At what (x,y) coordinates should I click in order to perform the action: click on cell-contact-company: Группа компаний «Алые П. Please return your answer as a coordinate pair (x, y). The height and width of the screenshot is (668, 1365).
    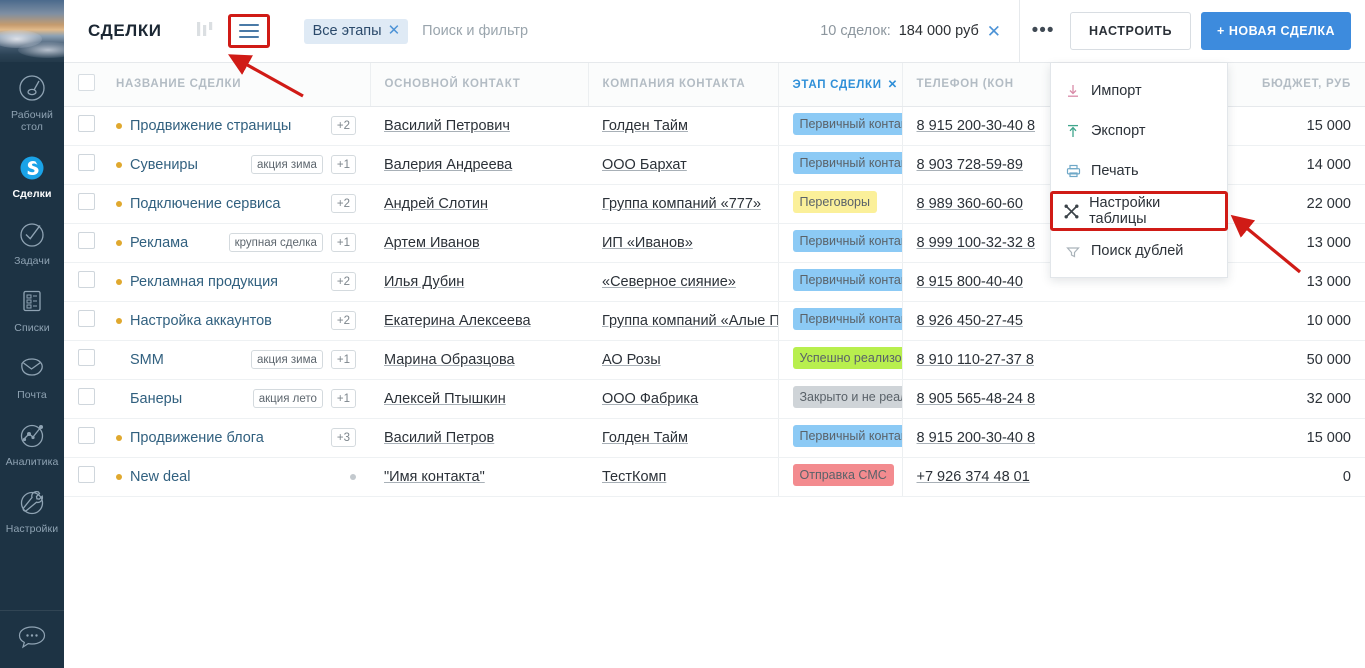
    Looking at the image, I should click on (683, 321).